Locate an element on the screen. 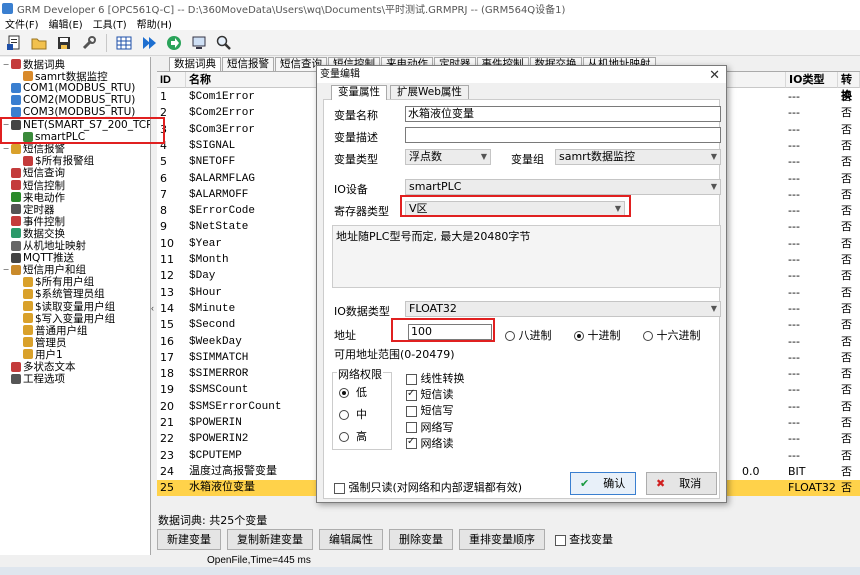 Image resolution: width=860 pixels, height=575 pixels. cell-id: 8 is located at coordinates (163, 211).